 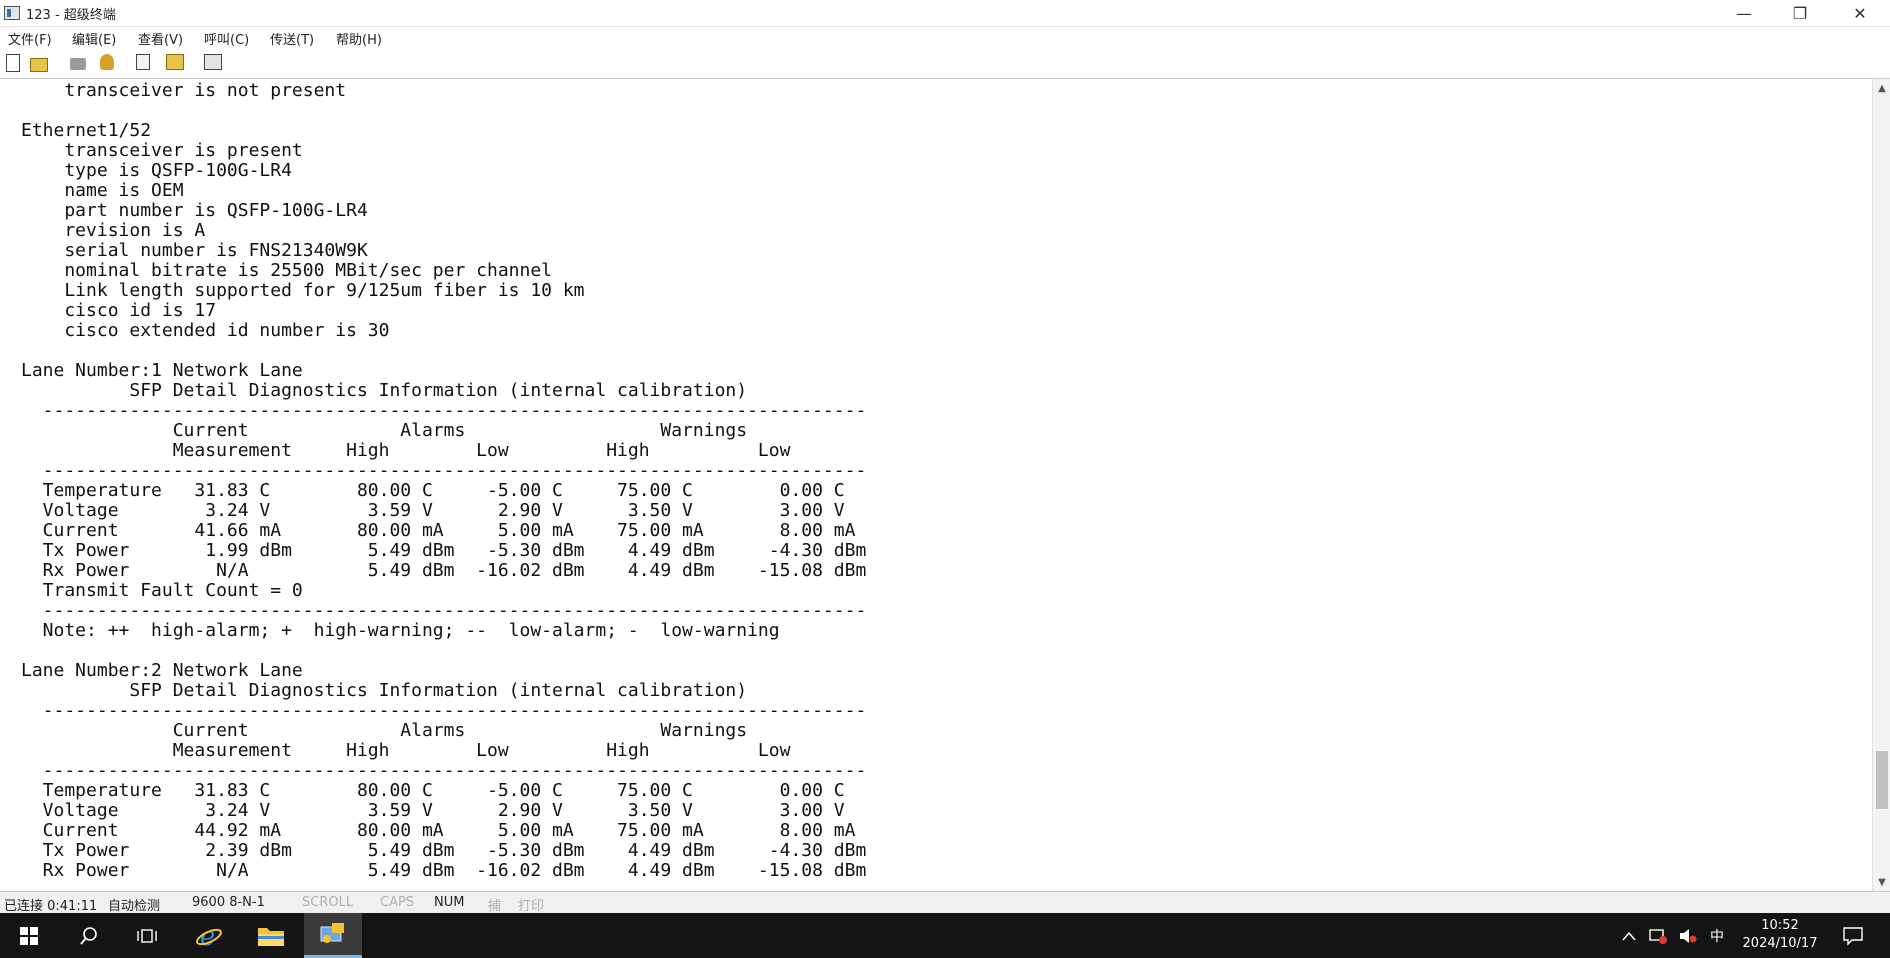 What do you see at coordinates (945, 38) in the screenshot?
I see `menu-bar: 文件(F) 编辑(E) 查看(V) 呼叫(C) 传送(T) 帮助(H)` at bounding box center [945, 38].